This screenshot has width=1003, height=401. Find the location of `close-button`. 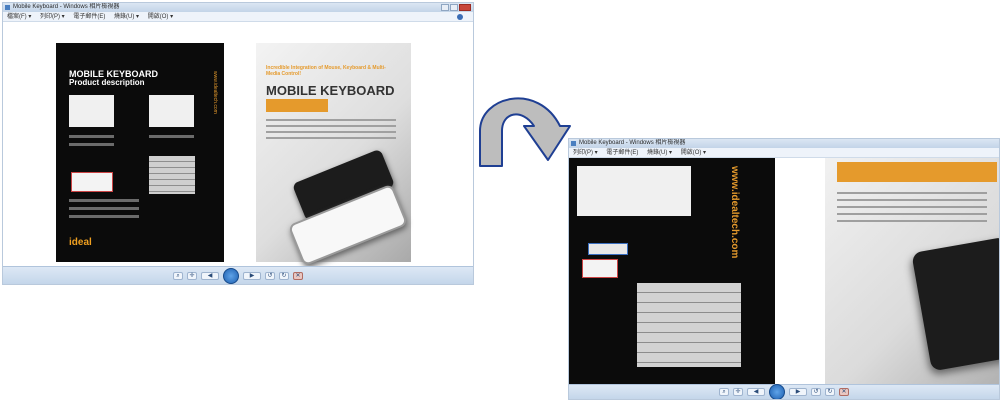

close-button is located at coordinates (465, 7).